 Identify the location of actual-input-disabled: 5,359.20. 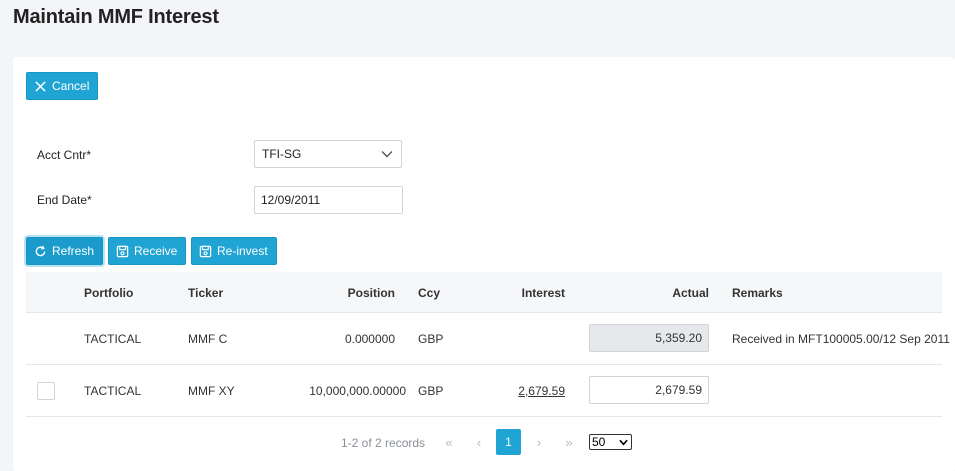
(649, 338).